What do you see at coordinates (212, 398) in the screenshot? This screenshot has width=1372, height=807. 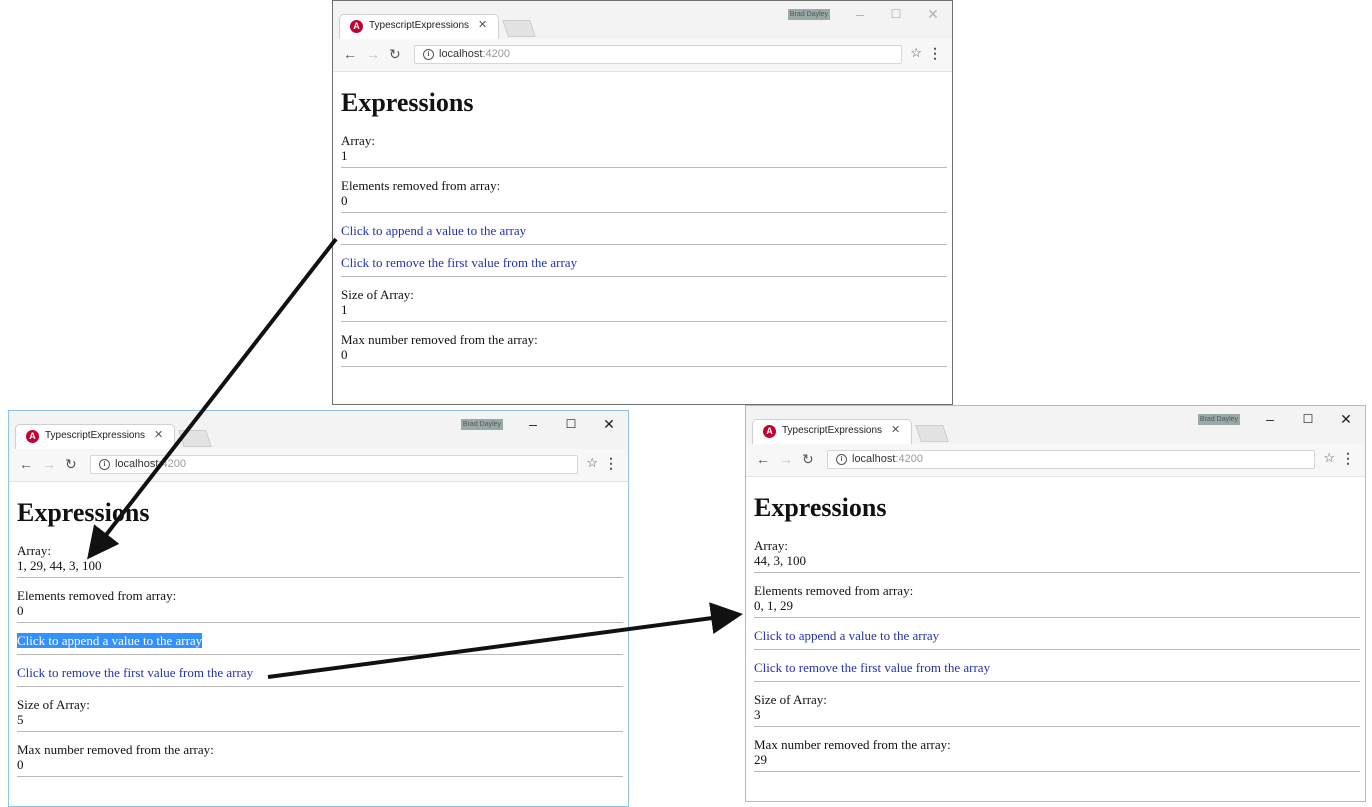 I see `arrow-append-to-array` at bounding box center [212, 398].